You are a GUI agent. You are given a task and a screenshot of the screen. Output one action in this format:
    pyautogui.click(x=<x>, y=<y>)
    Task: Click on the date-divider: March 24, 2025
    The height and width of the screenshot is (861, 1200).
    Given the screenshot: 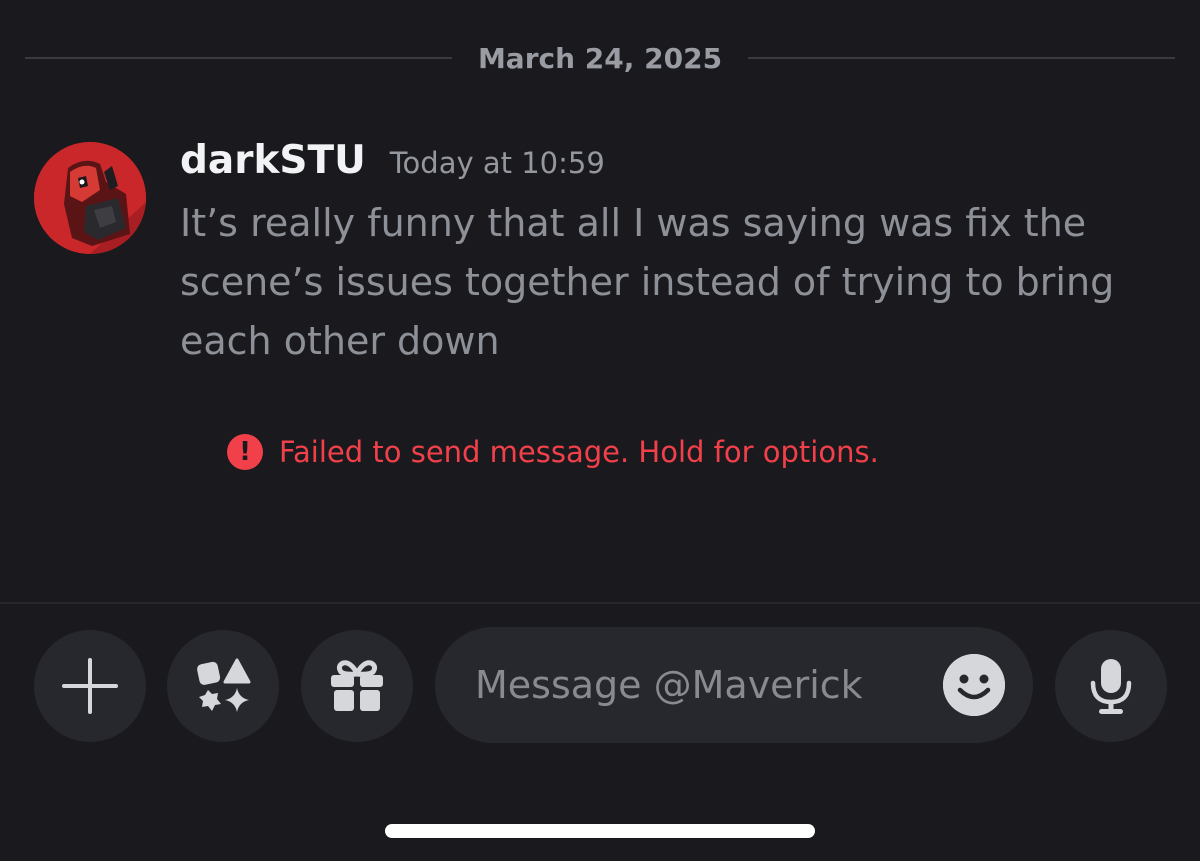 What is the action you would take?
    pyautogui.click(x=600, y=58)
    